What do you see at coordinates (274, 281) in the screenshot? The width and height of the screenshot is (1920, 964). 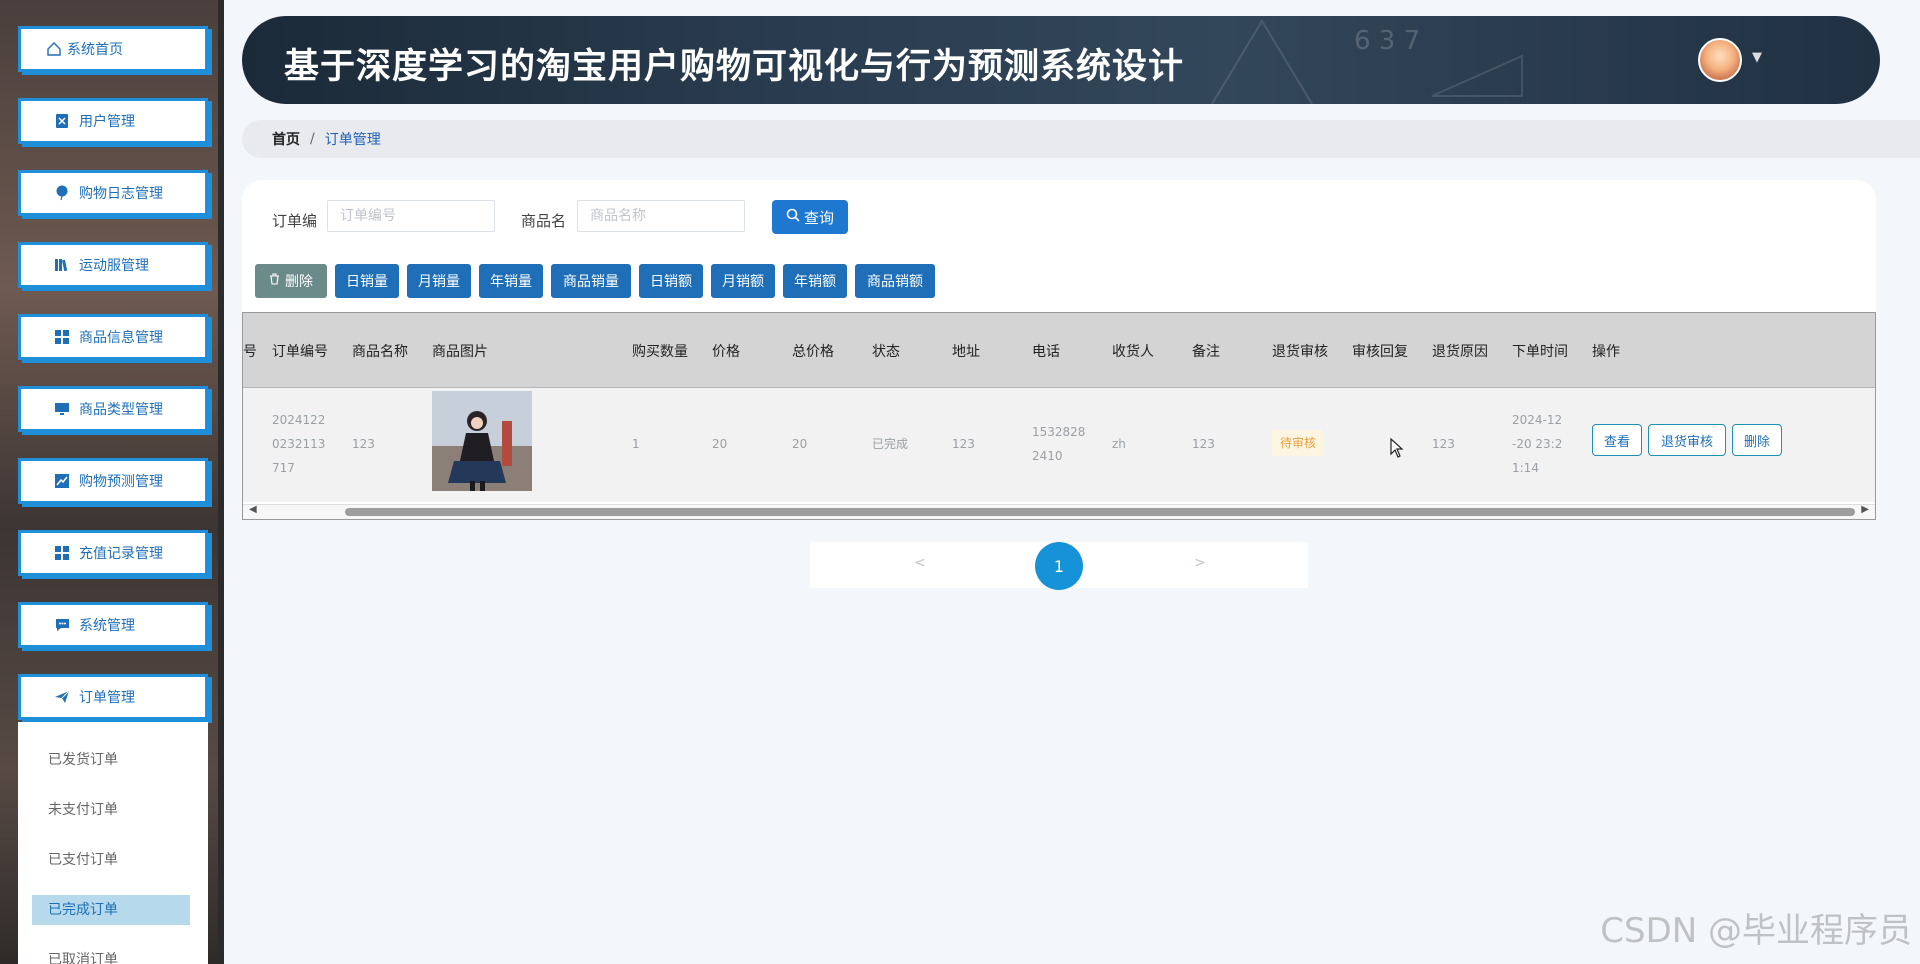 I see `trash-icon` at bounding box center [274, 281].